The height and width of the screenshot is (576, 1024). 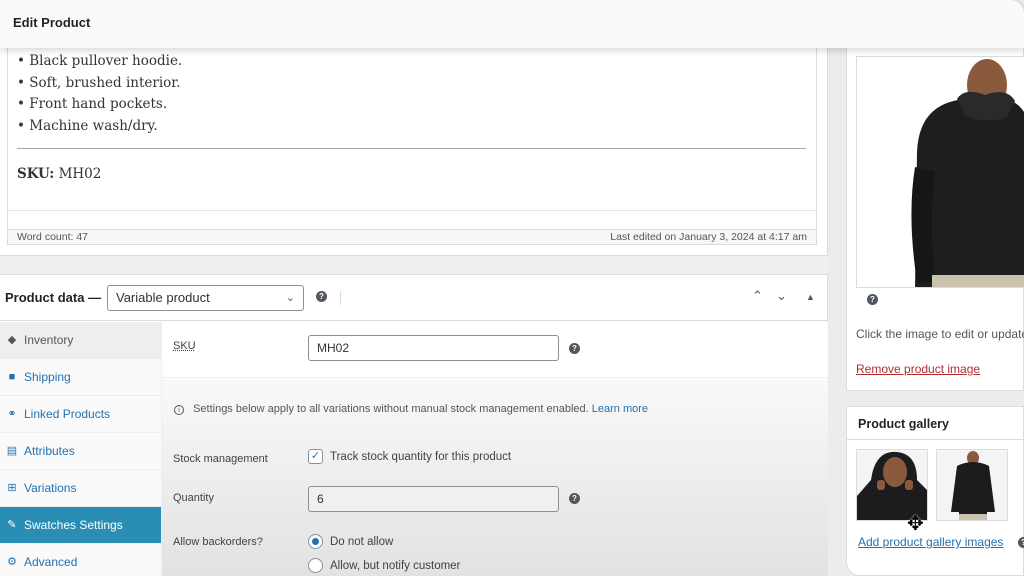 I want to click on hoodie-model-image, so click(x=940, y=172).